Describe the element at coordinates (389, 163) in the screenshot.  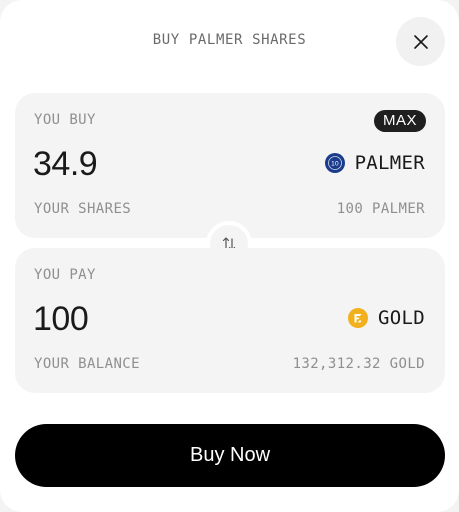
I see `buy-token-symbol: PALMER` at that location.